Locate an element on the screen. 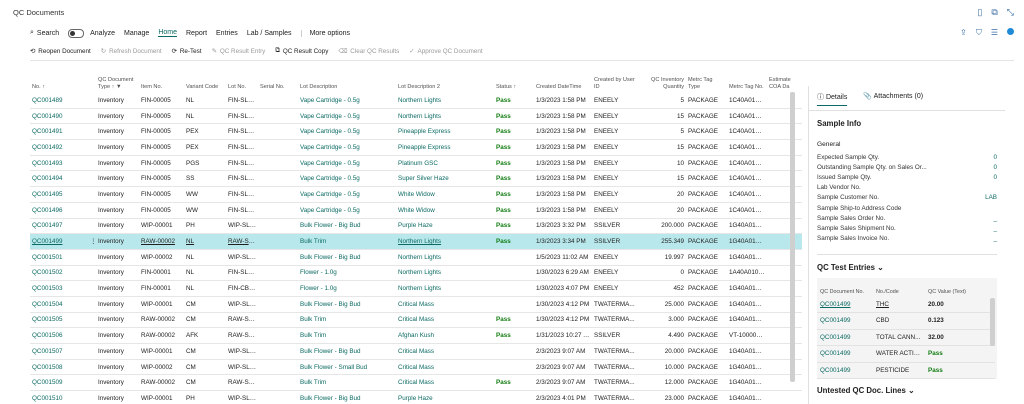 The width and height of the screenshot is (1024, 404). cell-no: QC001507 is located at coordinates (59, 351).